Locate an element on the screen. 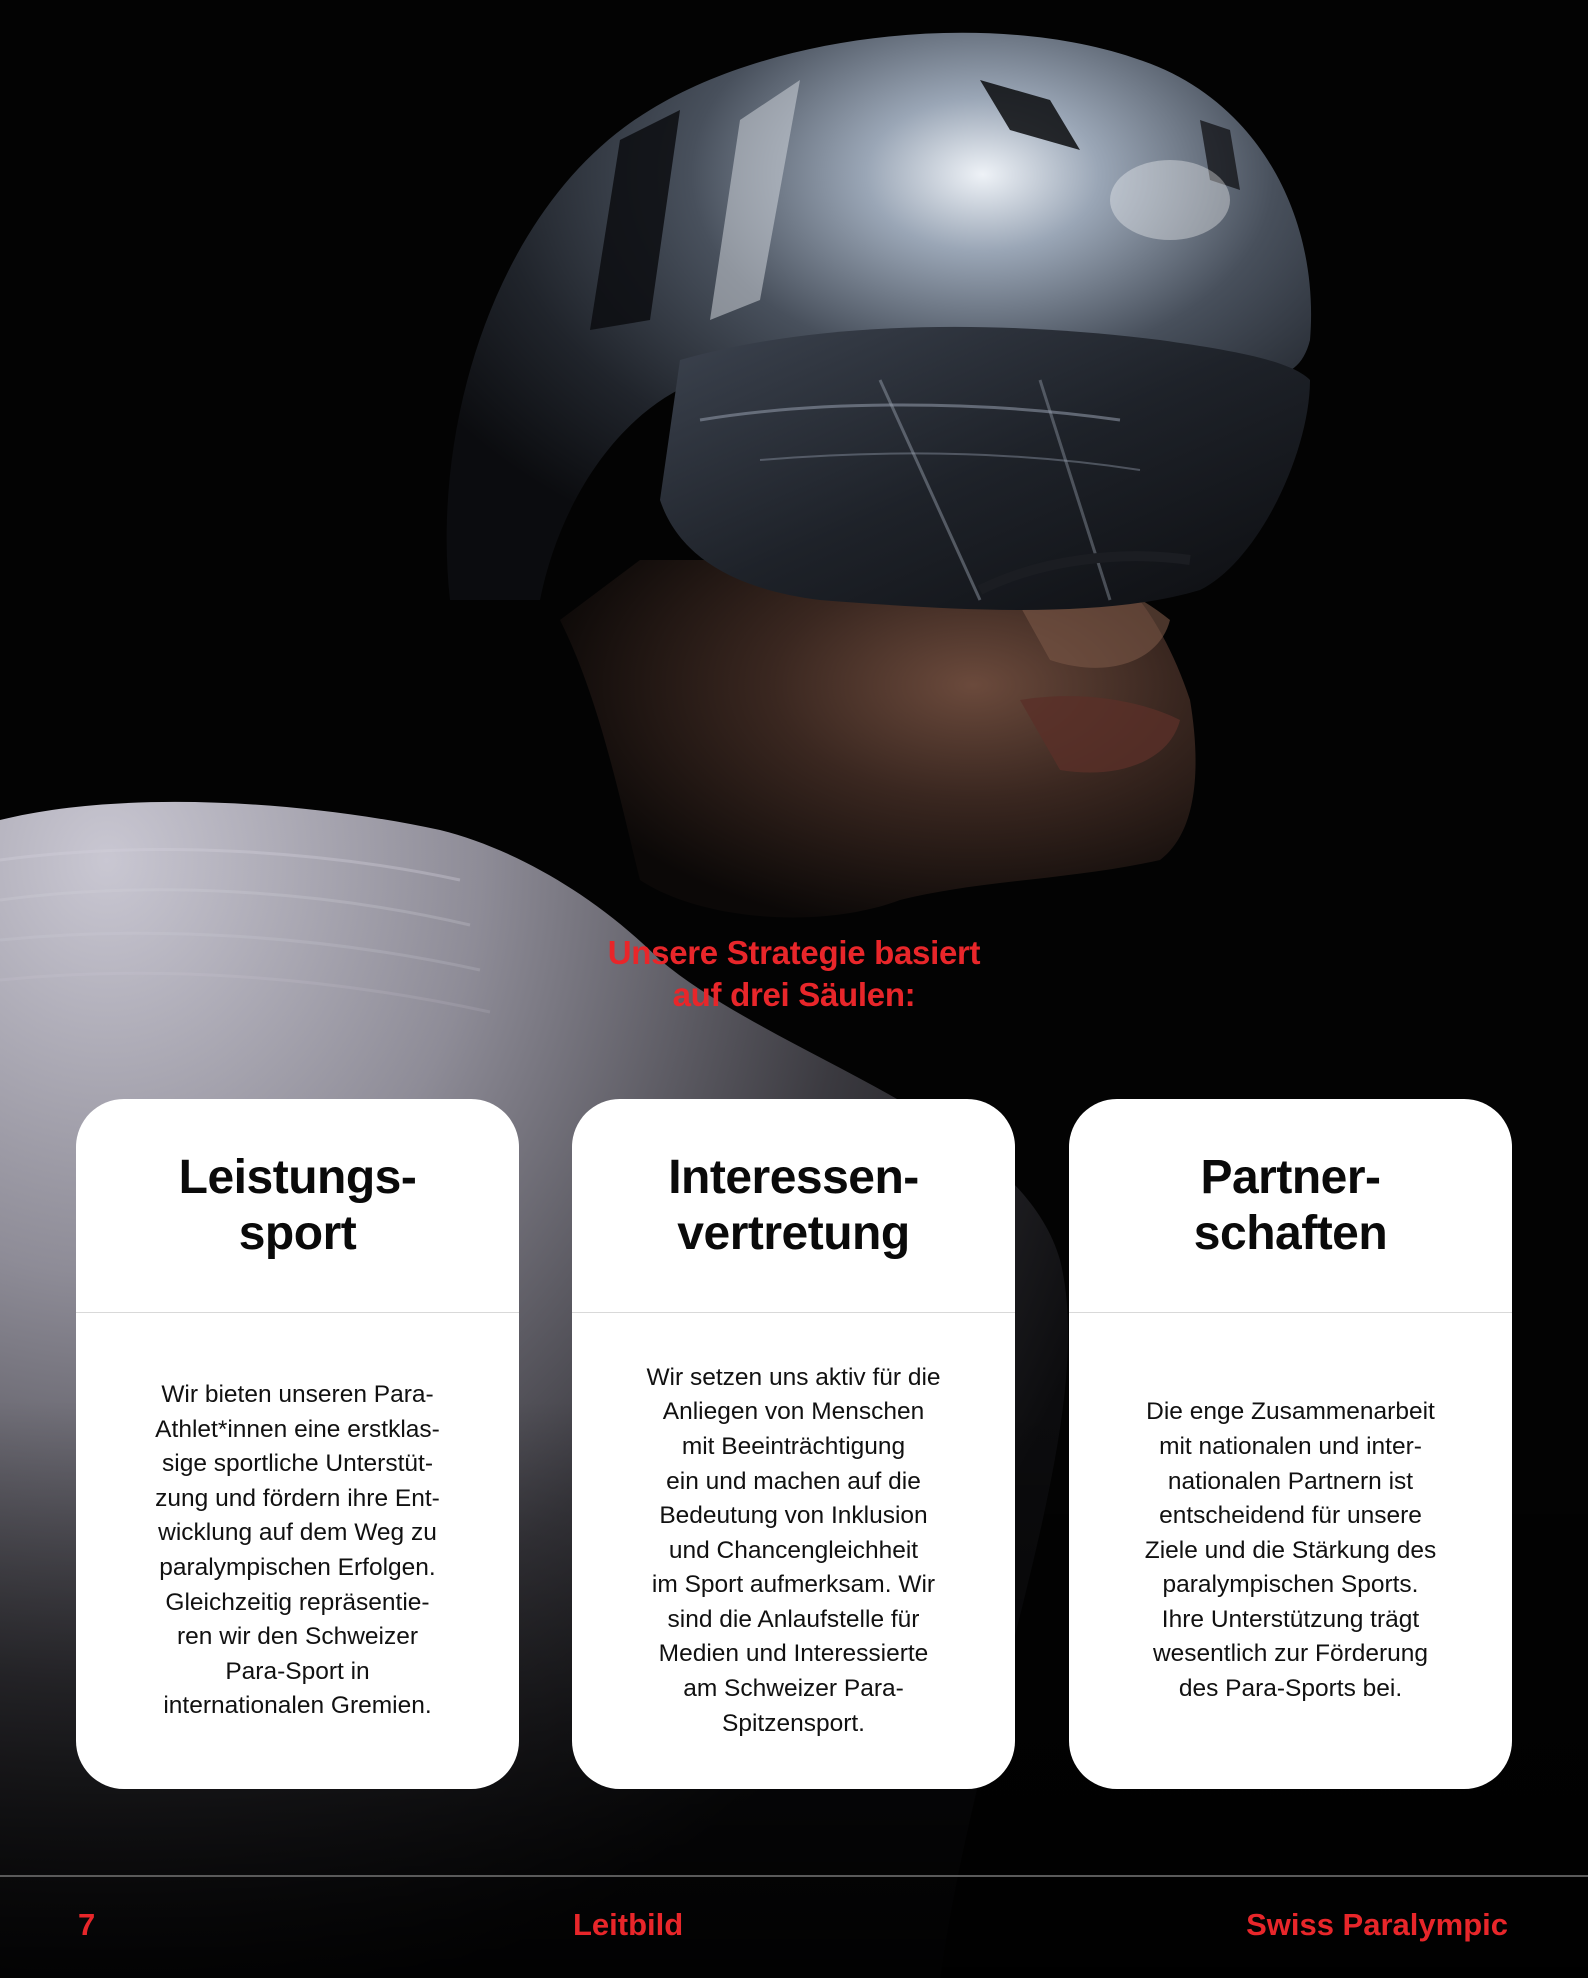 The image size is (1588, 1978). card-title-line: Interessen- is located at coordinates (793, 1177).